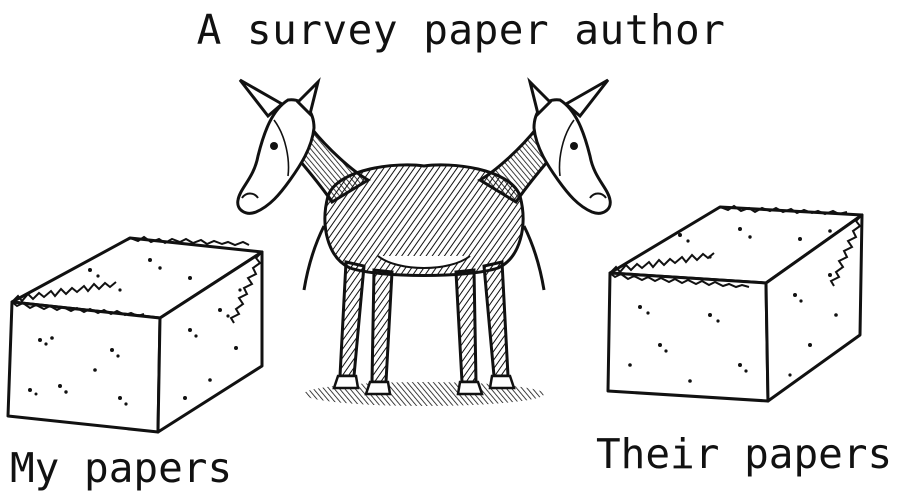 This screenshot has width=922, height=501. I want to click on label-my-papers: My papers, so click(121, 468).